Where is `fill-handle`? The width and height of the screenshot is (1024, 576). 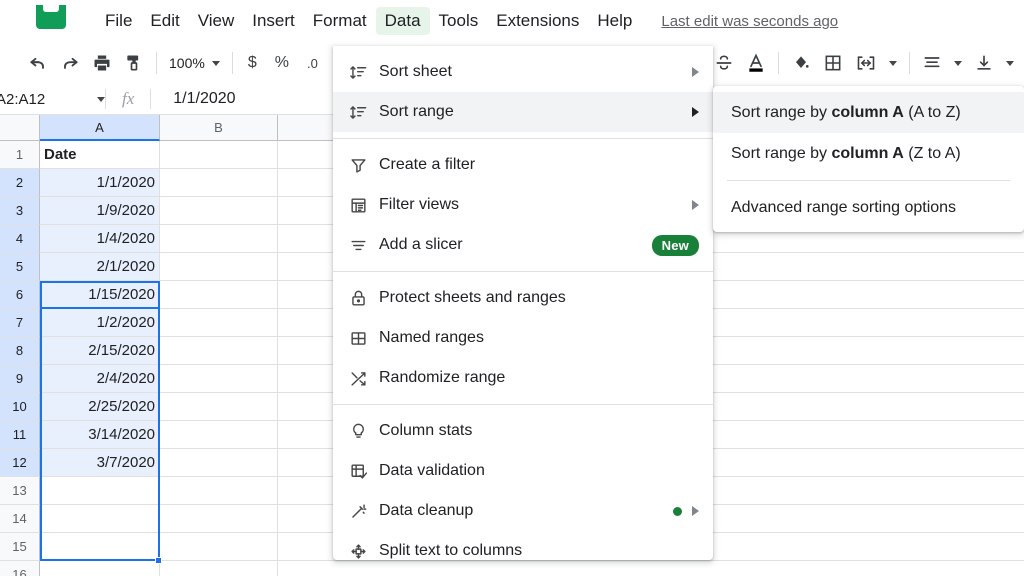 fill-handle is located at coordinates (158, 560).